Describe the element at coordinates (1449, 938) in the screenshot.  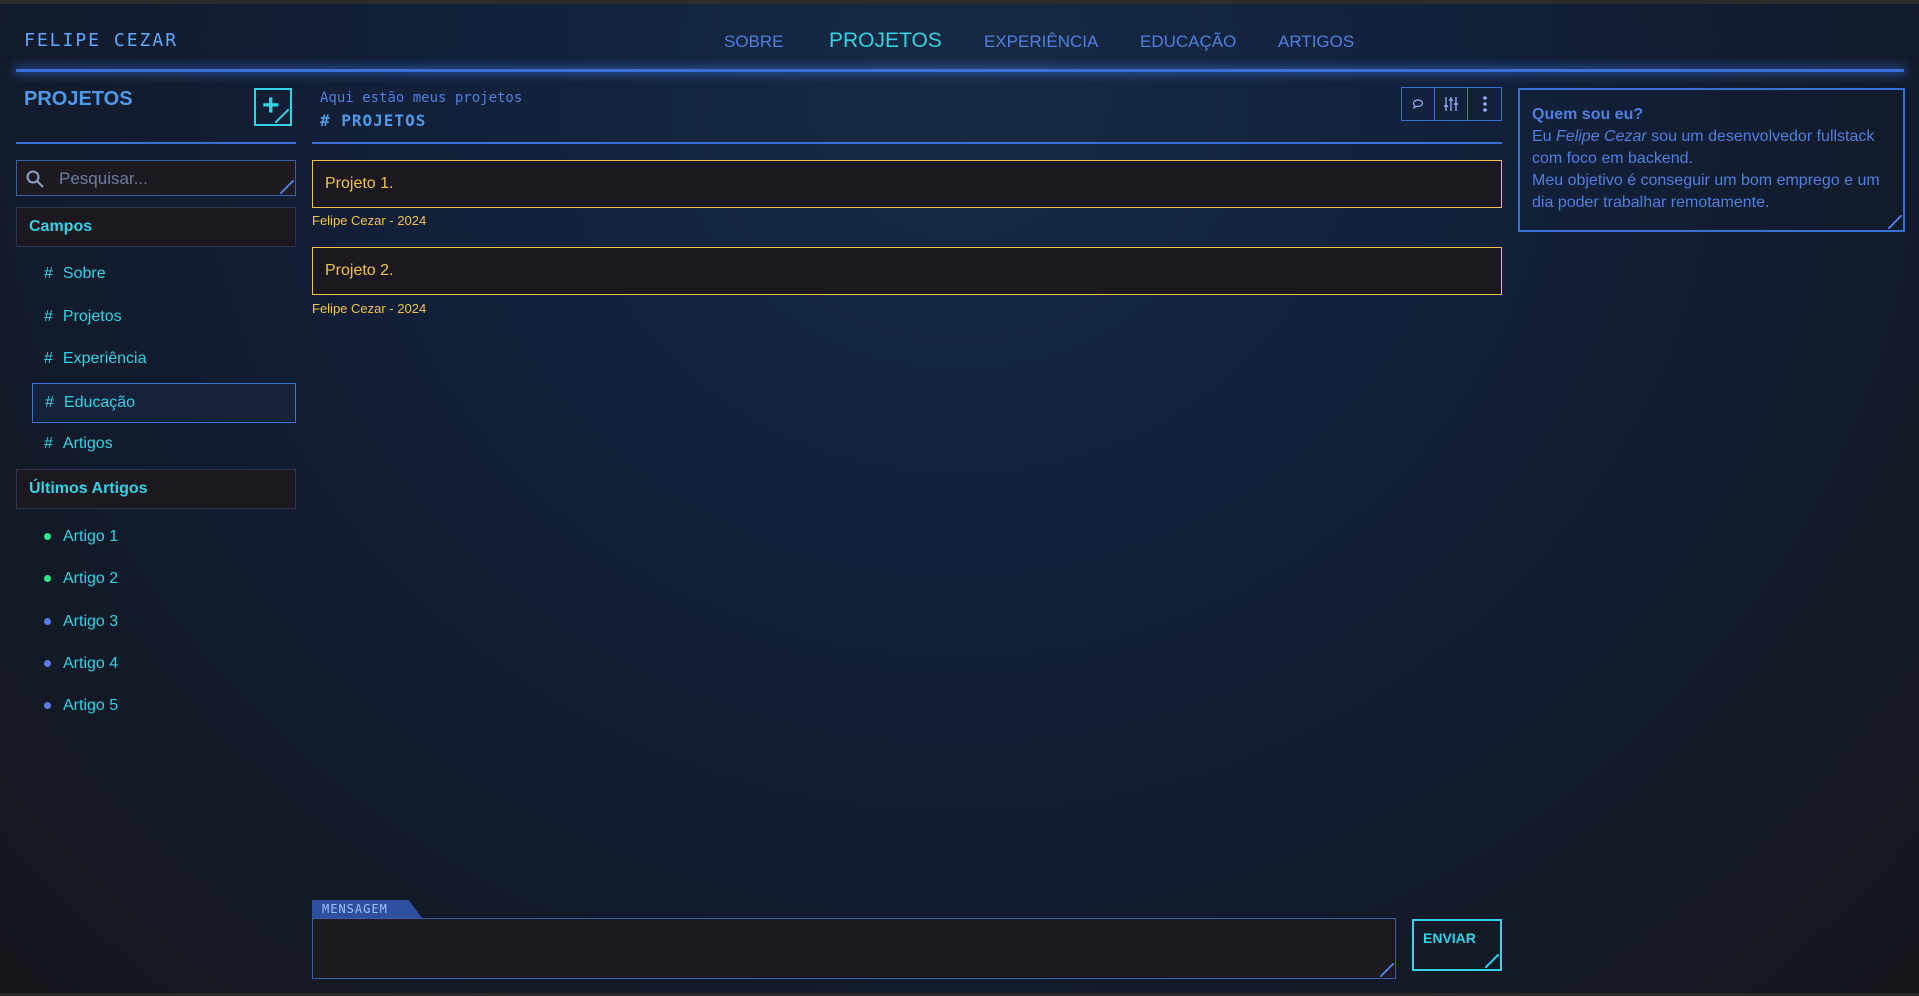
I see `send-button-label: ENVIAR` at that location.